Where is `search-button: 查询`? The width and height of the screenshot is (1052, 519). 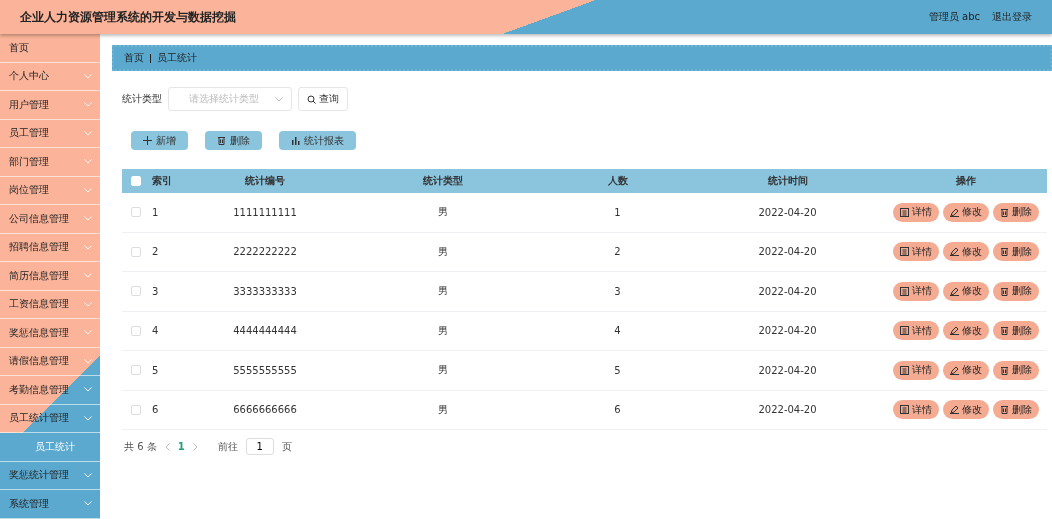 search-button: 查询 is located at coordinates (323, 99).